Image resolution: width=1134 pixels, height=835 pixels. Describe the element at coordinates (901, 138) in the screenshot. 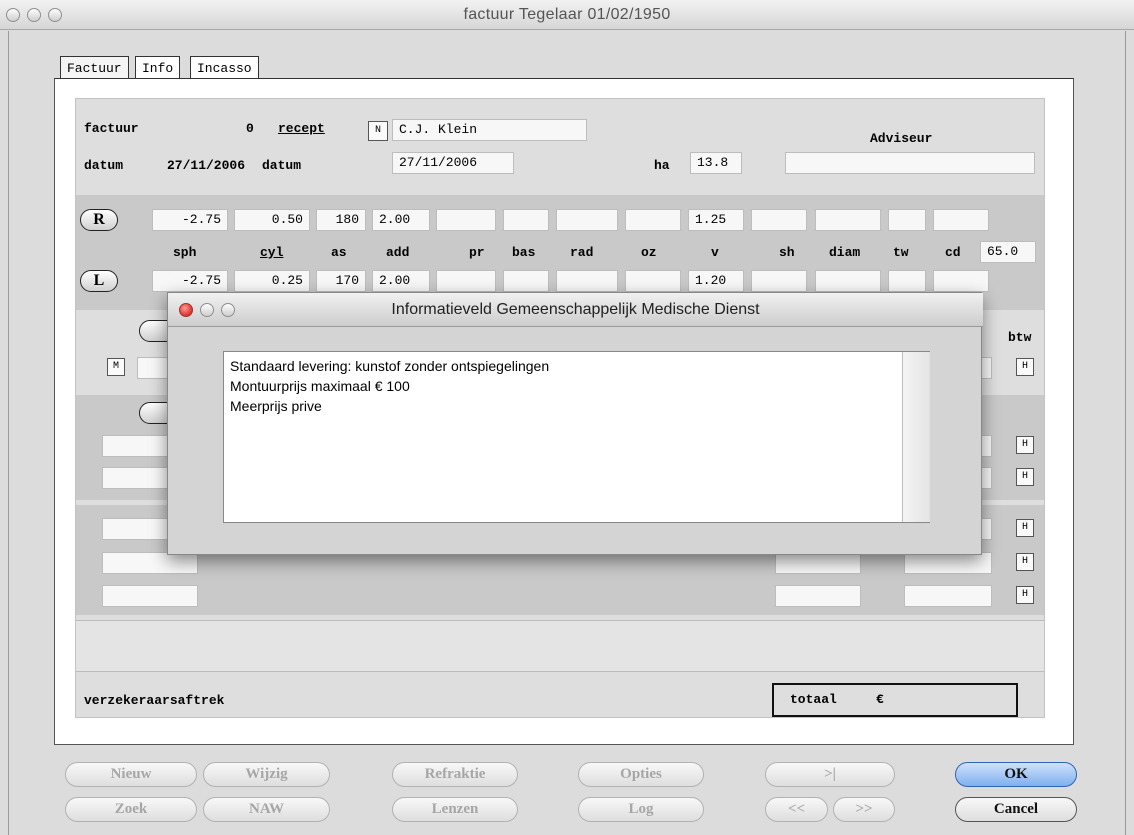

I see `adviseur-label: Adviseur` at that location.